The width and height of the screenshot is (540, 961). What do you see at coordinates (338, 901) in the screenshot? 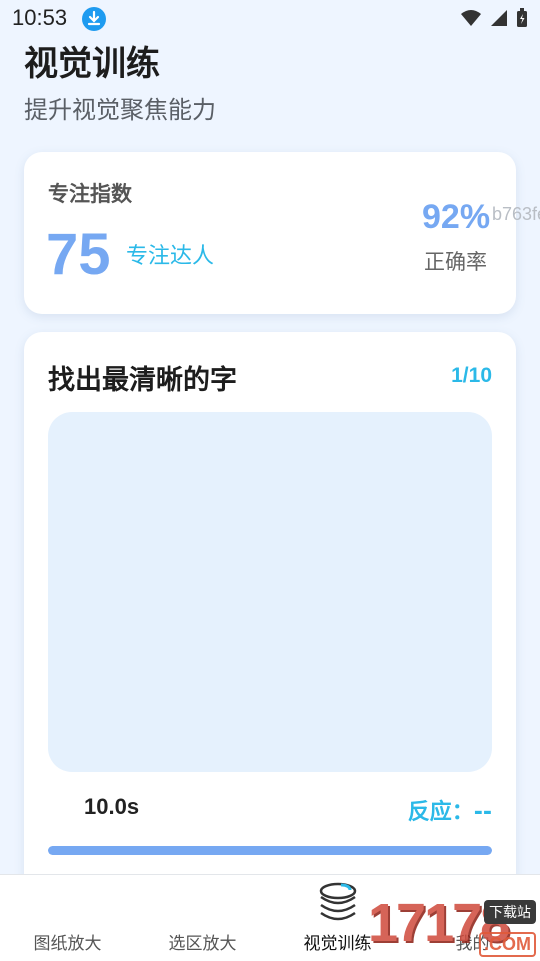
I see `training-stack-icon` at bounding box center [338, 901].